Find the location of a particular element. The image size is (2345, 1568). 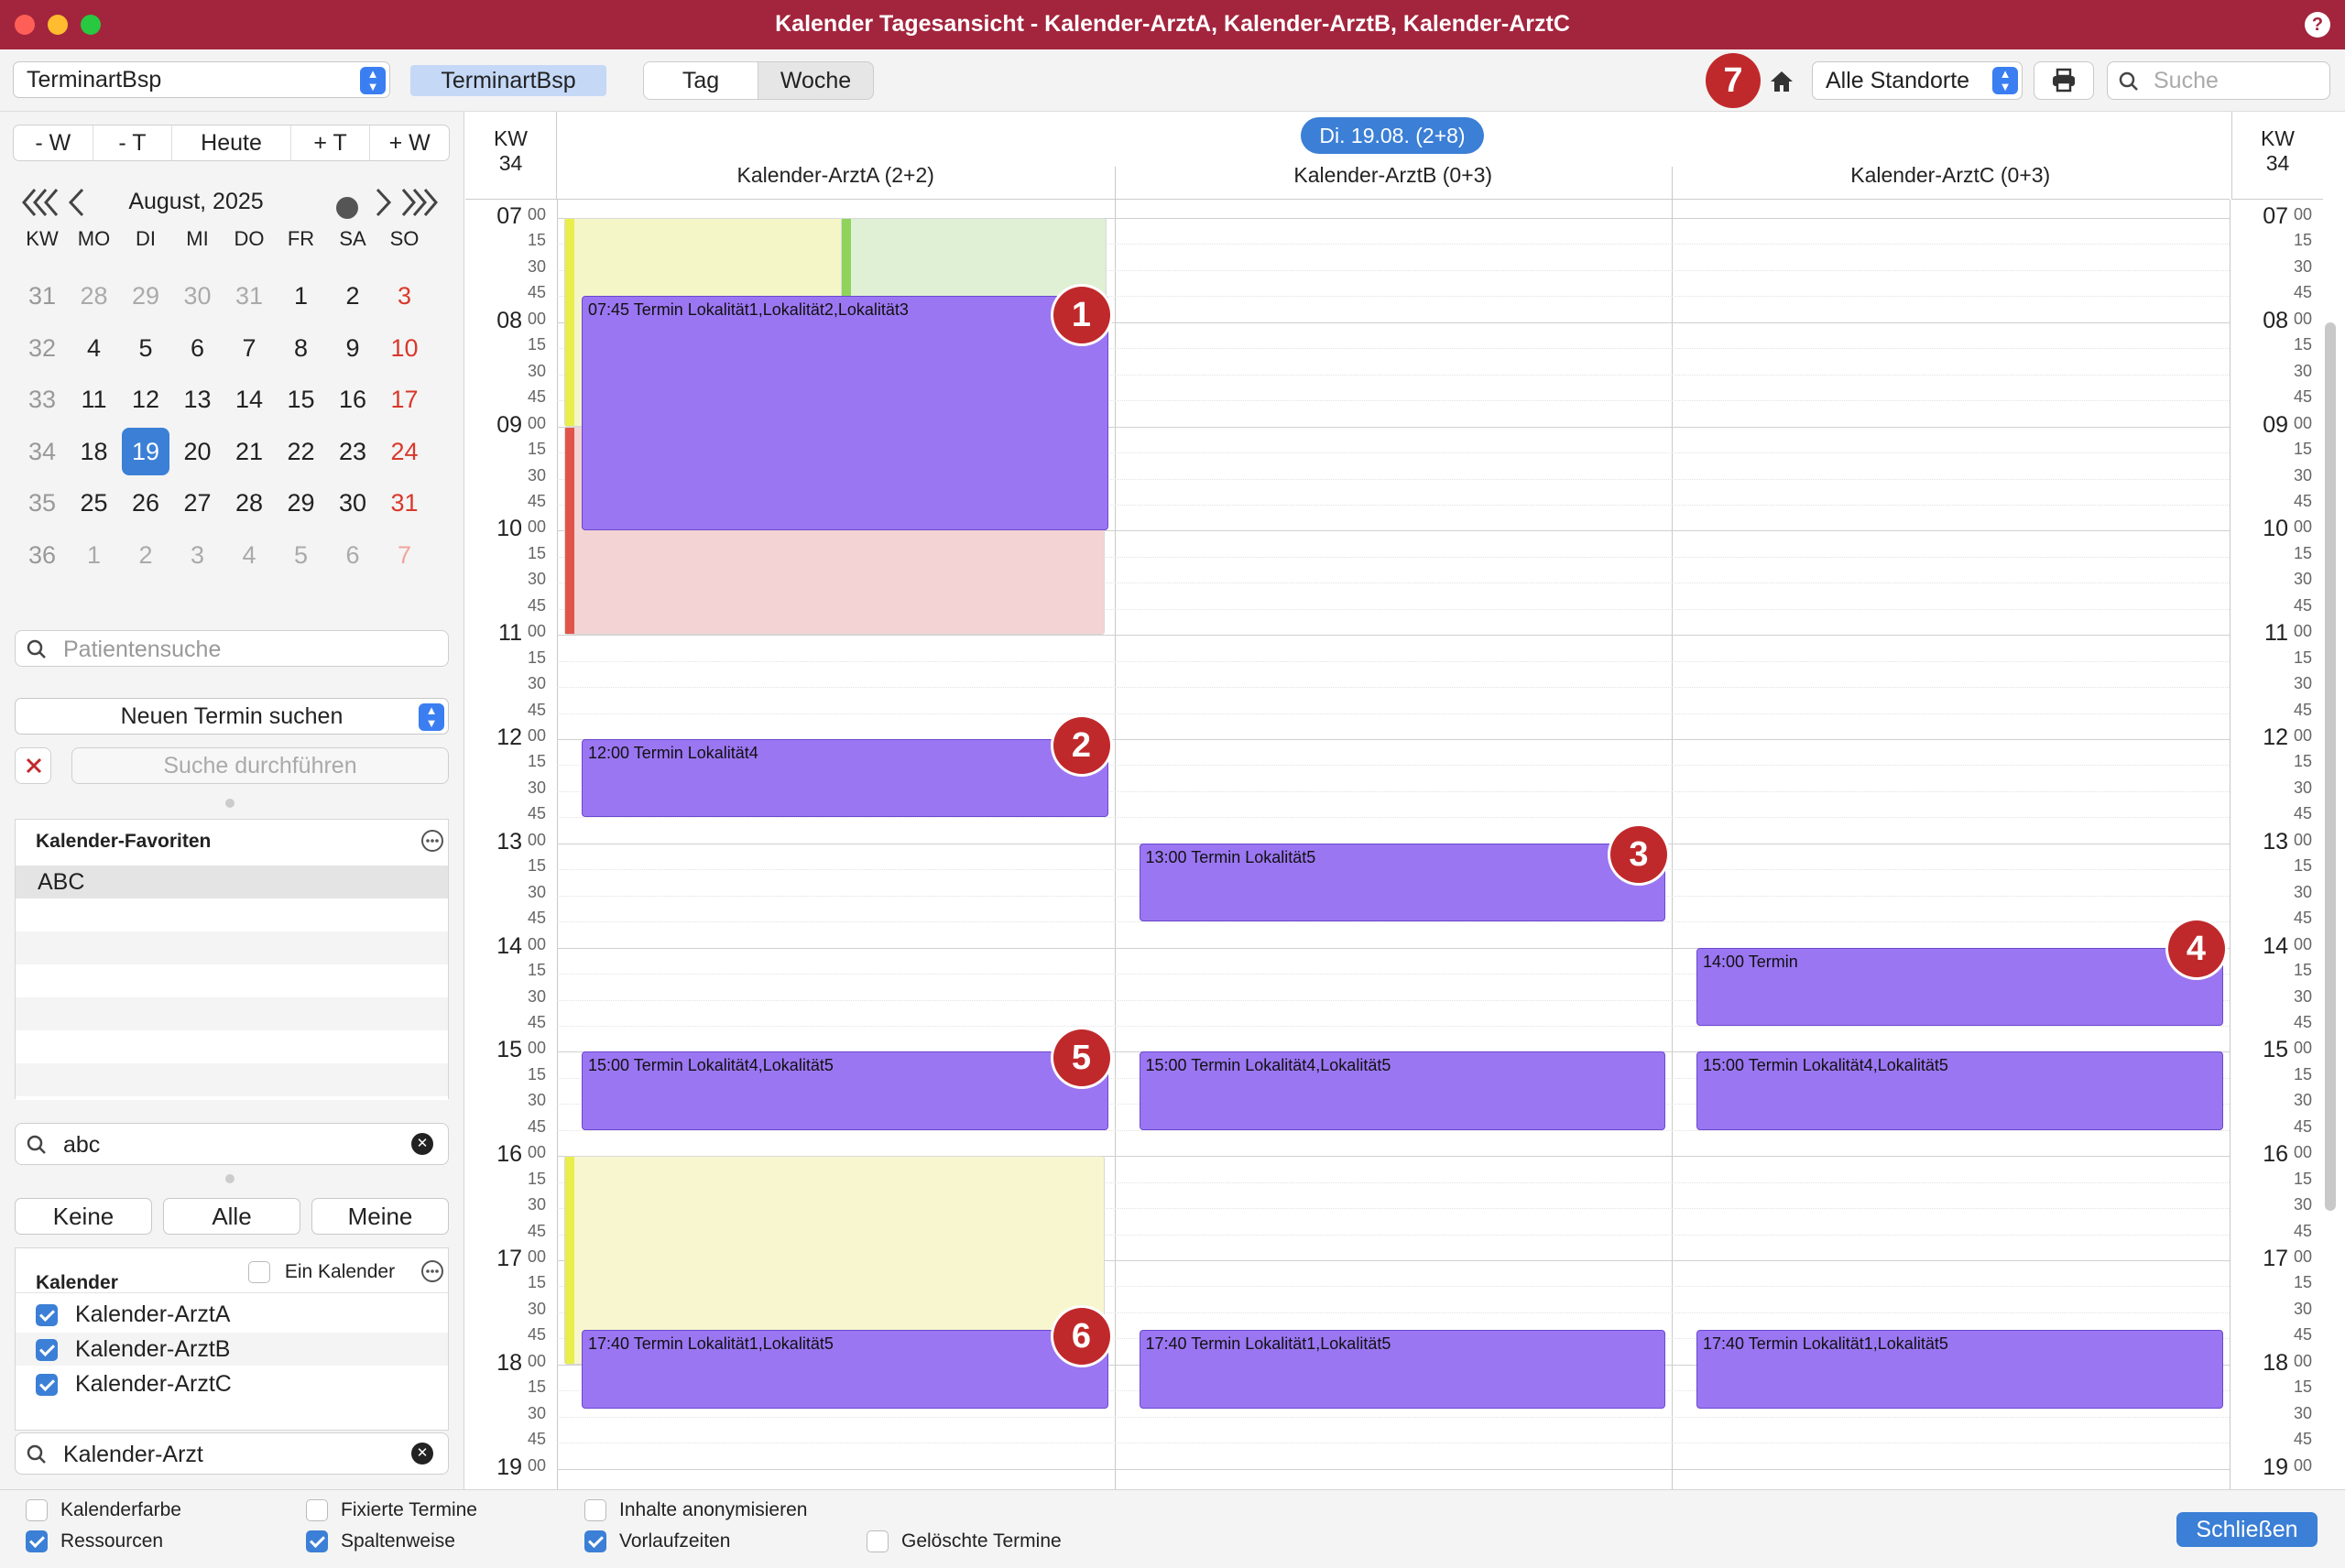

day-cell: 8 is located at coordinates (301, 348).